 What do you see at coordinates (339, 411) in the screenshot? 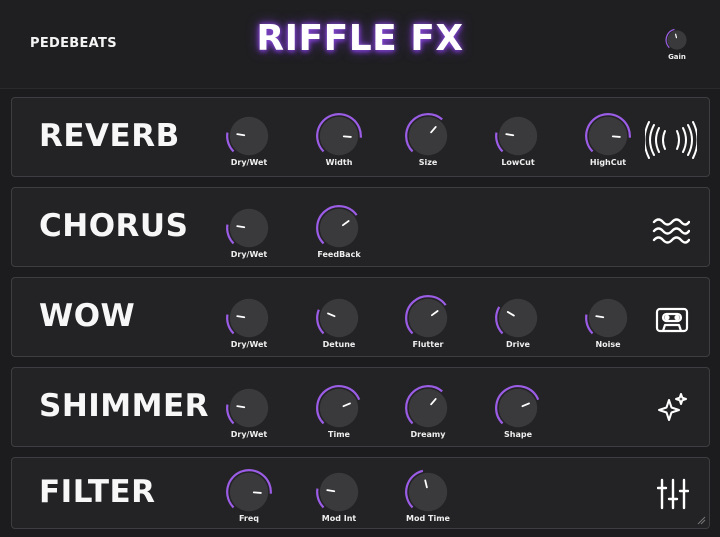
I see `knob-shimmer-time: Time` at bounding box center [339, 411].